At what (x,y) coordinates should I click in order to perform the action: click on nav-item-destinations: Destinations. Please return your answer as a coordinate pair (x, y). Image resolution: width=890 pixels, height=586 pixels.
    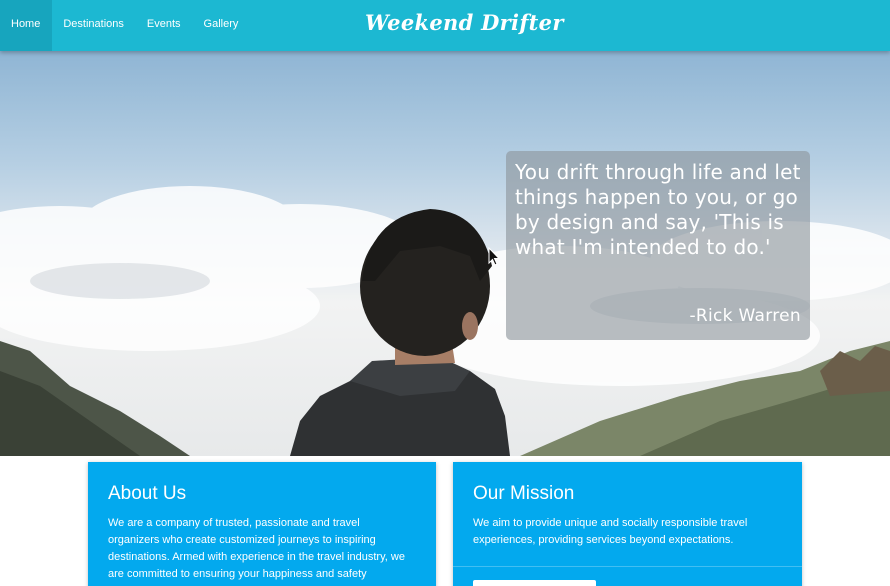
    Looking at the image, I should click on (94, 25).